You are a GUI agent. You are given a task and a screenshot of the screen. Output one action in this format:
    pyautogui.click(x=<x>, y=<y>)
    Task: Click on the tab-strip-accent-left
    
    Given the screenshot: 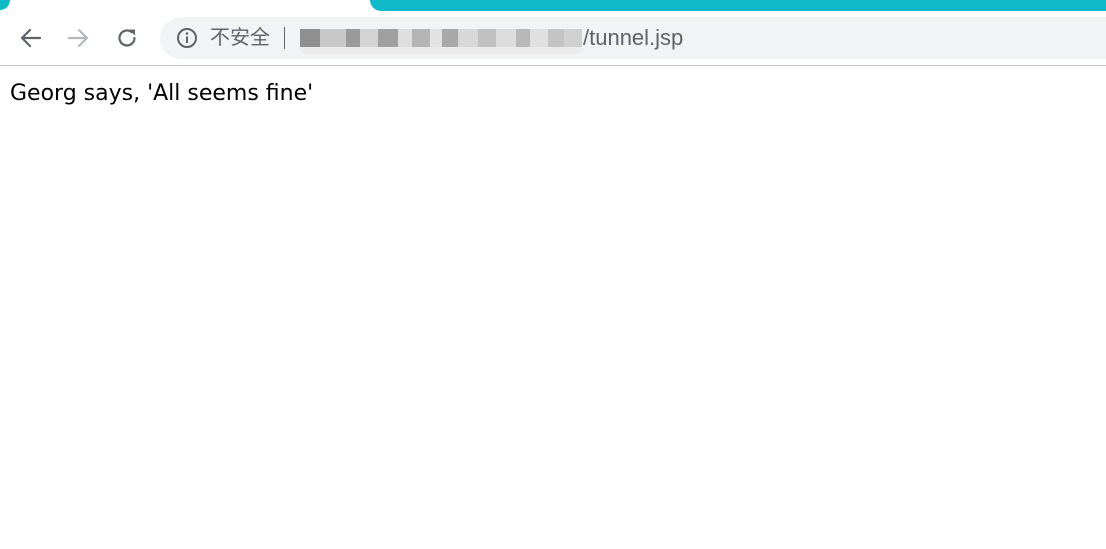 What is the action you would take?
    pyautogui.click(x=5, y=5)
    